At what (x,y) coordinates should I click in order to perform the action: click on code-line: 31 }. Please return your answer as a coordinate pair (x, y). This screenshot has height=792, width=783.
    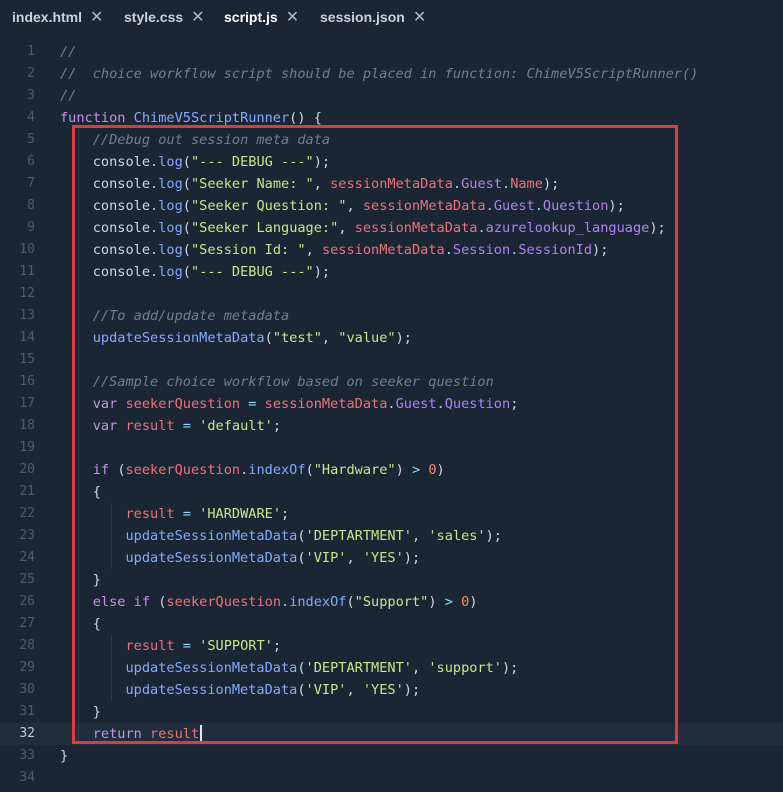
    Looking at the image, I should click on (391, 712).